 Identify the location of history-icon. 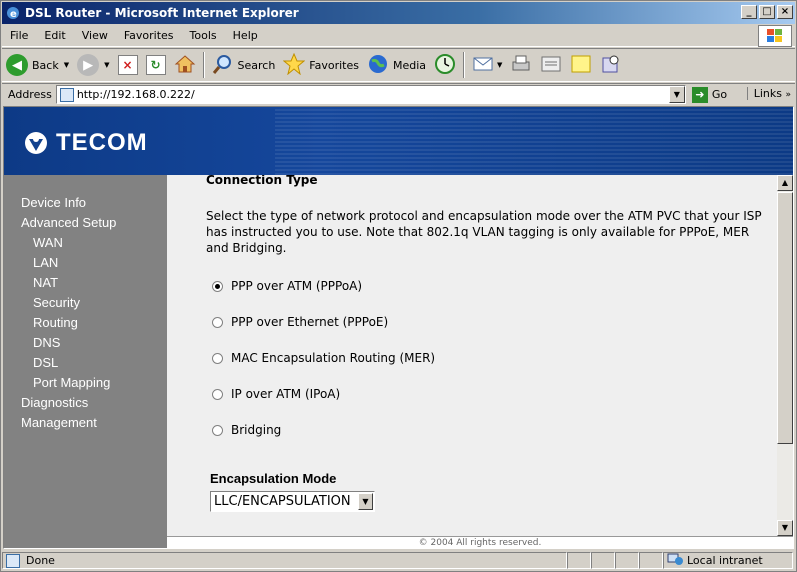
(445, 65).